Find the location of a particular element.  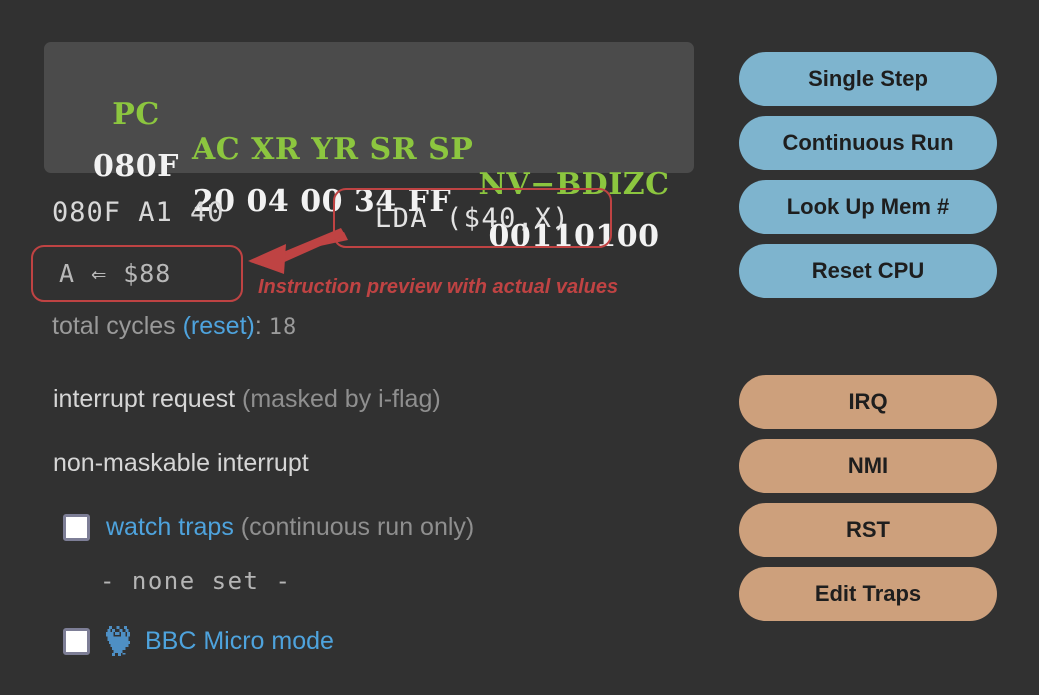

disassembly-line: 080F A1 40 is located at coordinates (138, 212).